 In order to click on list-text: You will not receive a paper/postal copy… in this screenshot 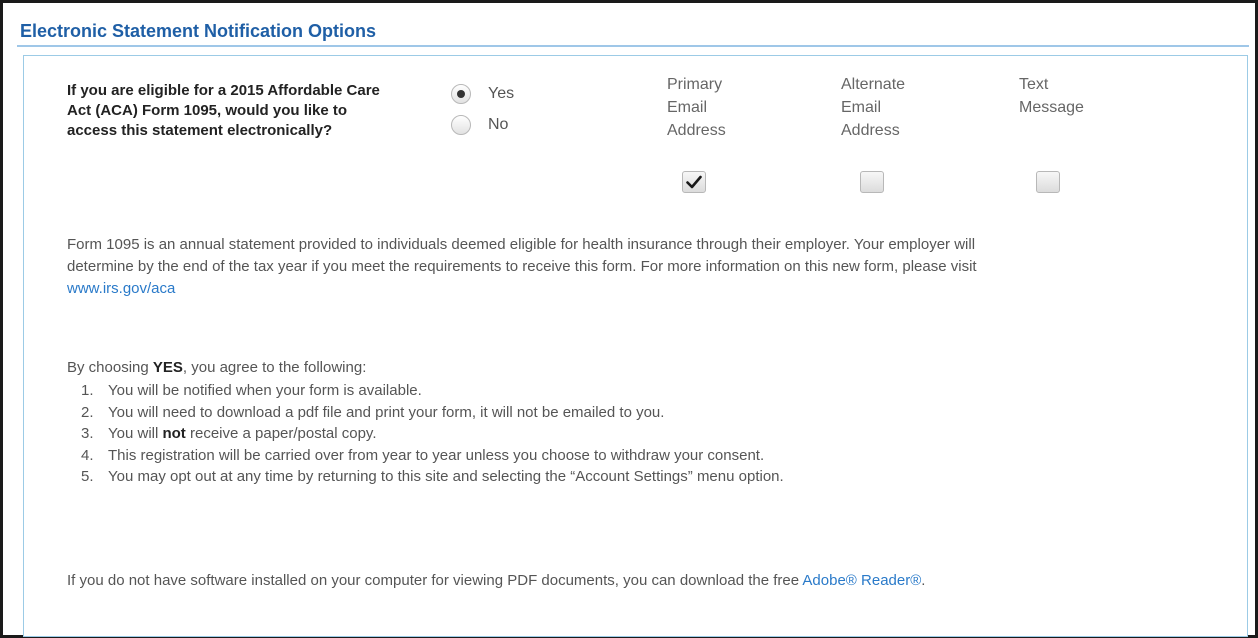, I will do `click(242, 434)`.